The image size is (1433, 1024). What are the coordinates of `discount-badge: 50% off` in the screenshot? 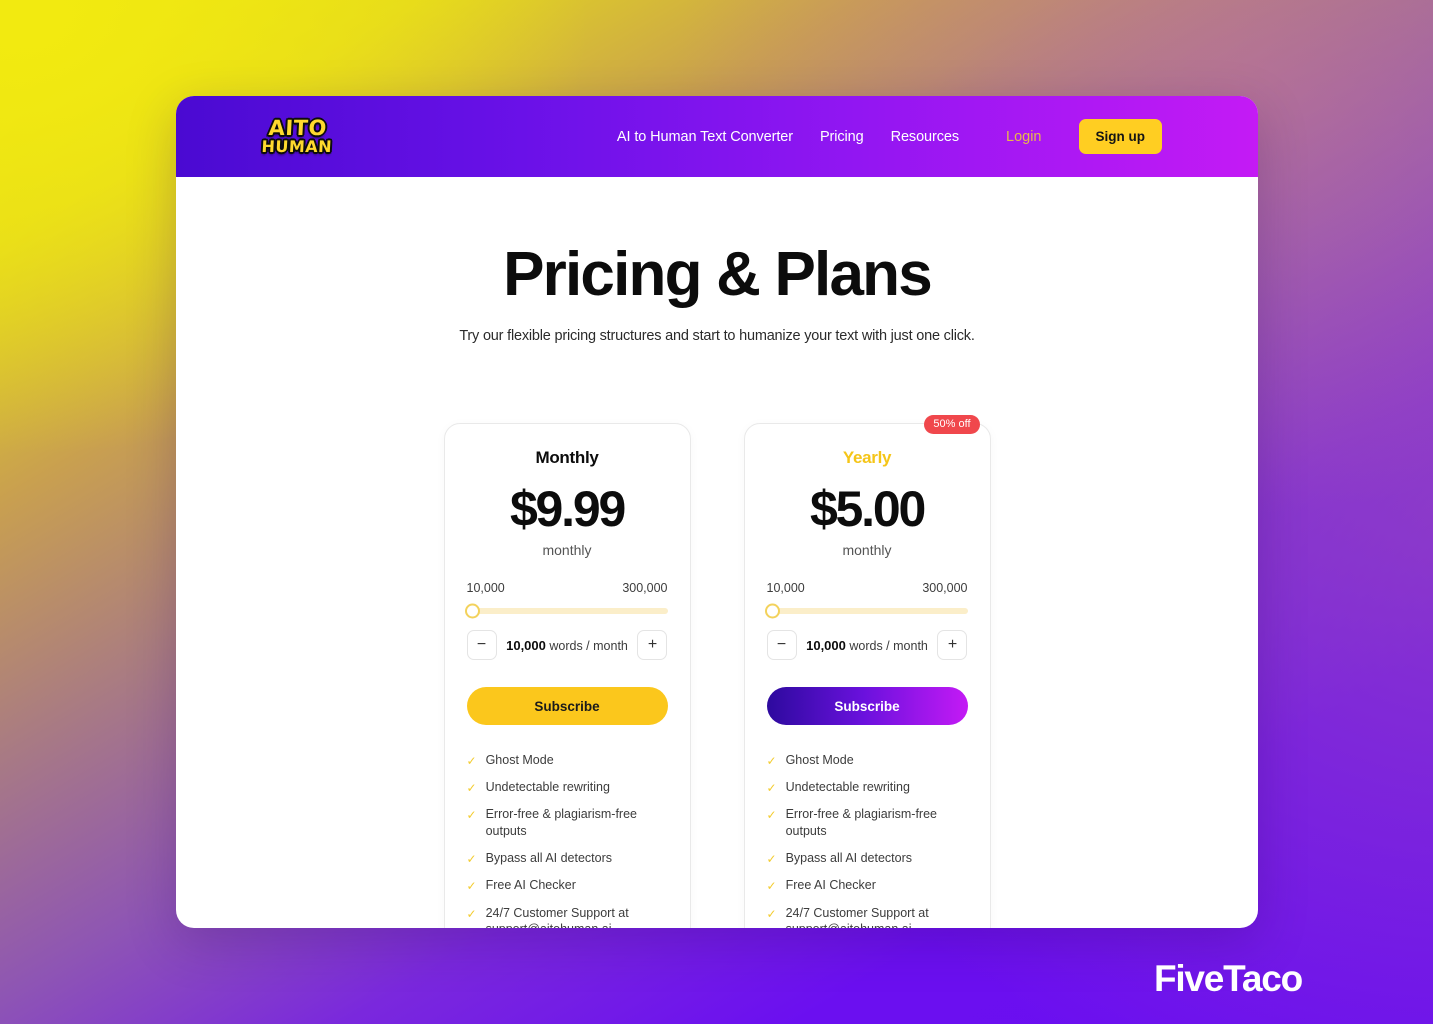 It's located at (952, 424).